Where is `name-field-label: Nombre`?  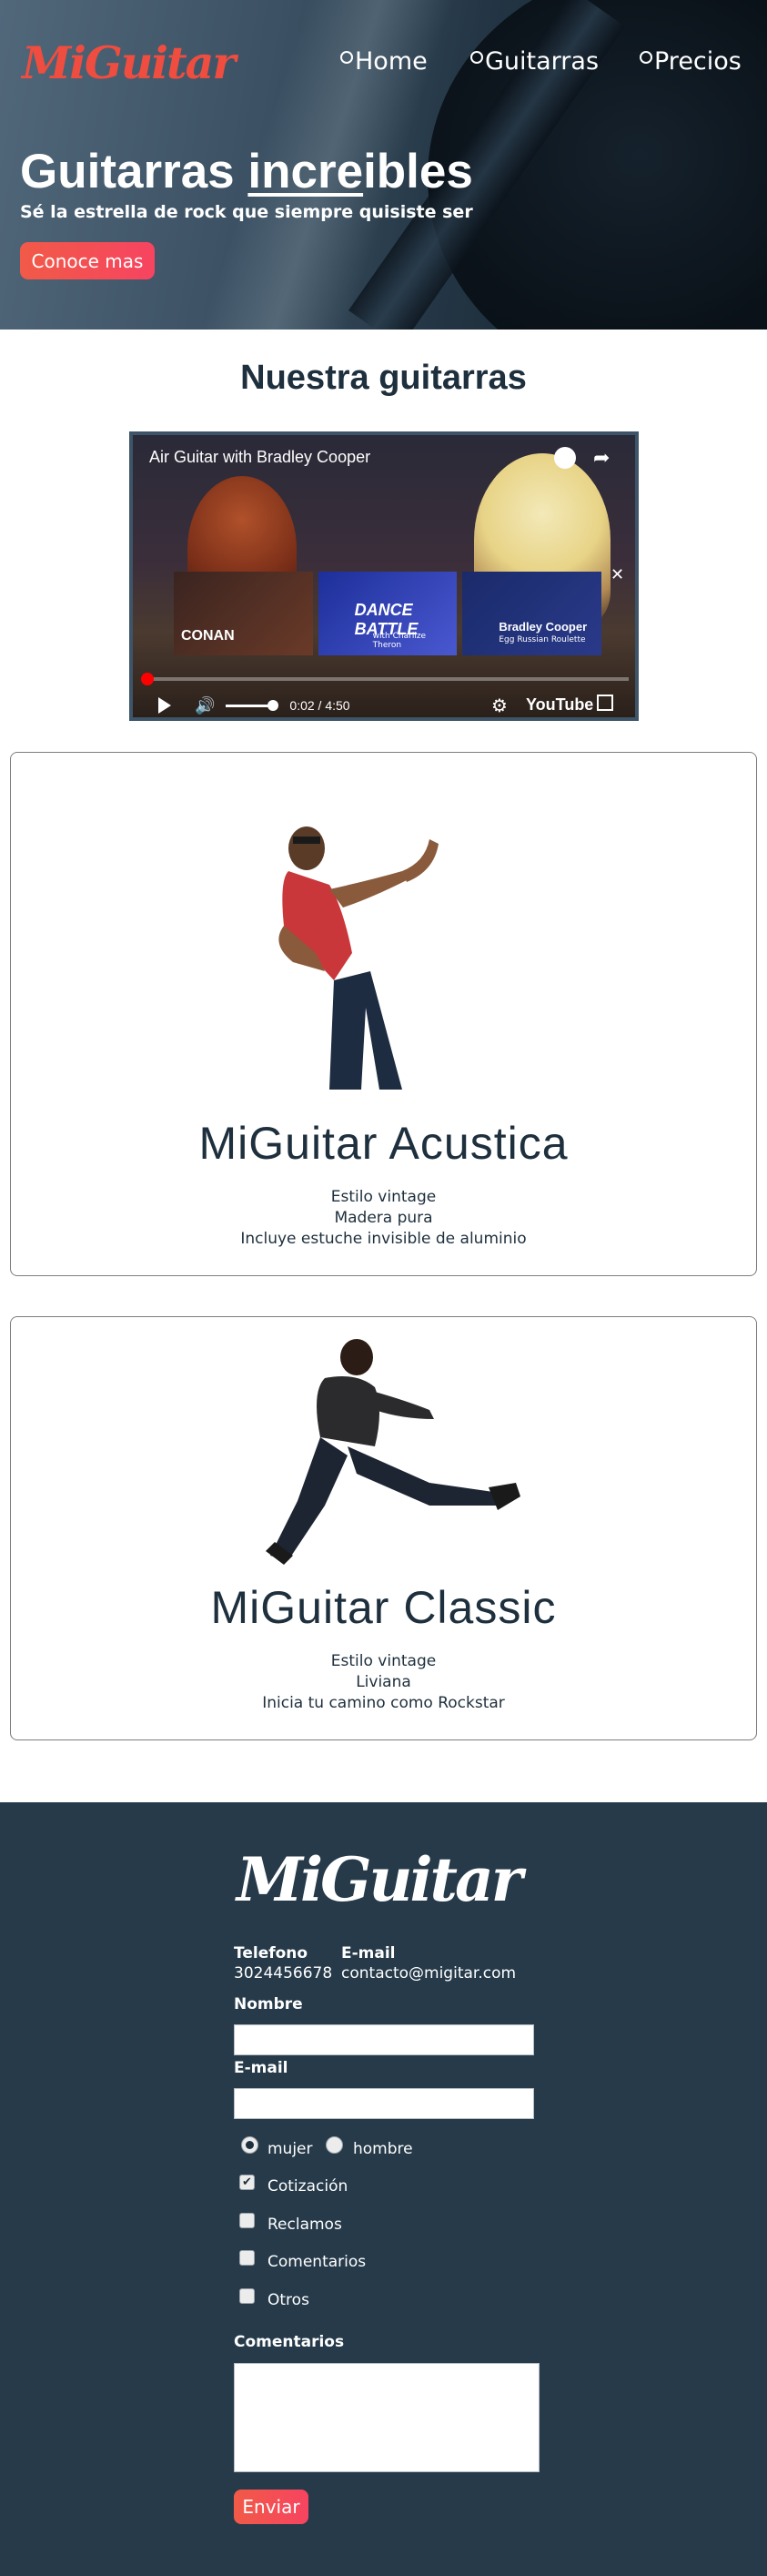 name-field-label: Nombre is located at coordinates (268, 2004).